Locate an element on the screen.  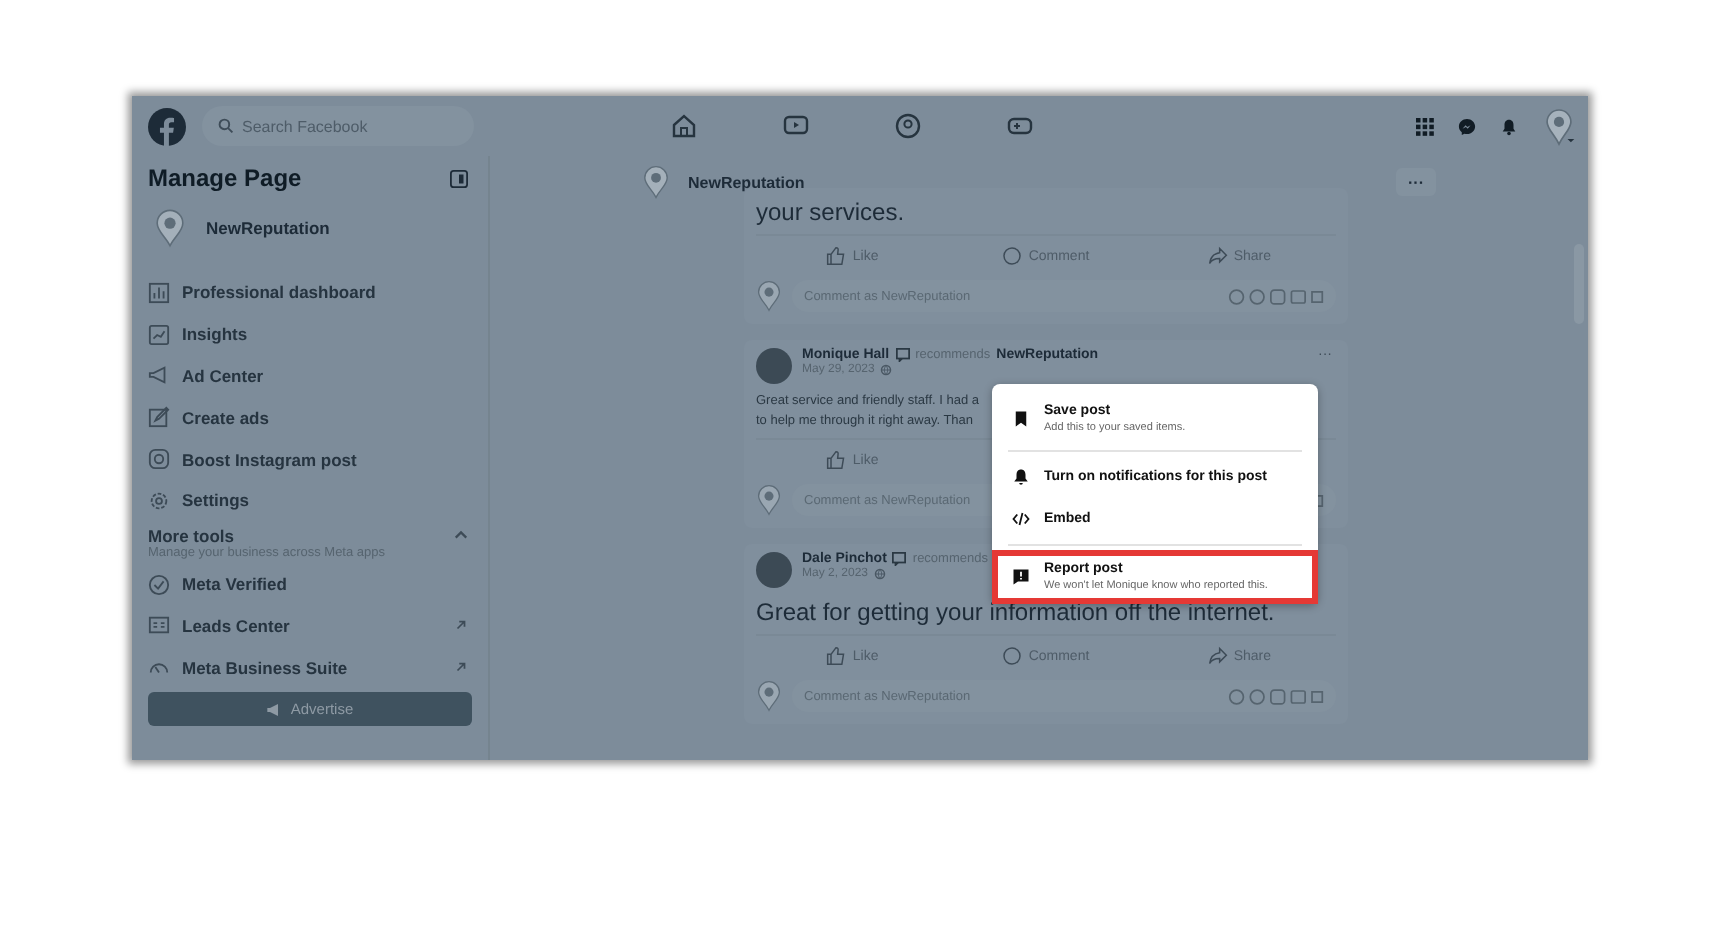
facebook-logo-icon is located at coordinates (167, 126).